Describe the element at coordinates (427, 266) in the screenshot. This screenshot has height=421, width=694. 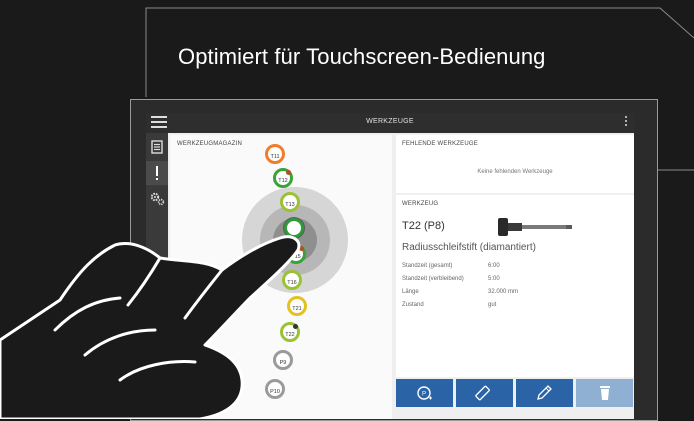
I see `property-key: Standzeit (gesamt)` at that location.